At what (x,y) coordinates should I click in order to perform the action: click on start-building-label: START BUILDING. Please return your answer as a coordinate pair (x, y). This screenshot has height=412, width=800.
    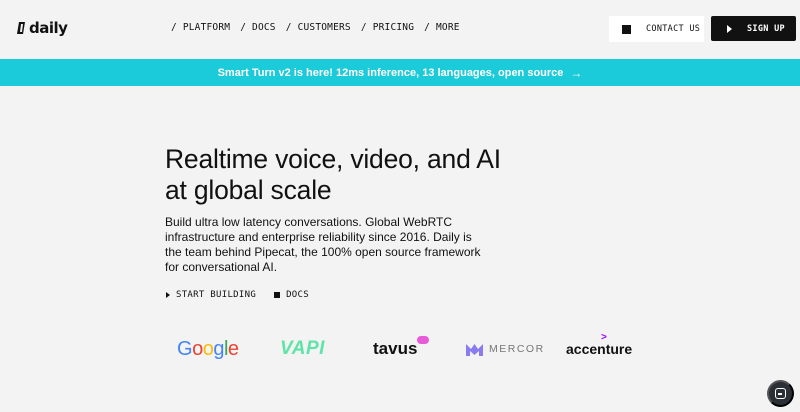
    Looking at the image, I should click on (216, 295).